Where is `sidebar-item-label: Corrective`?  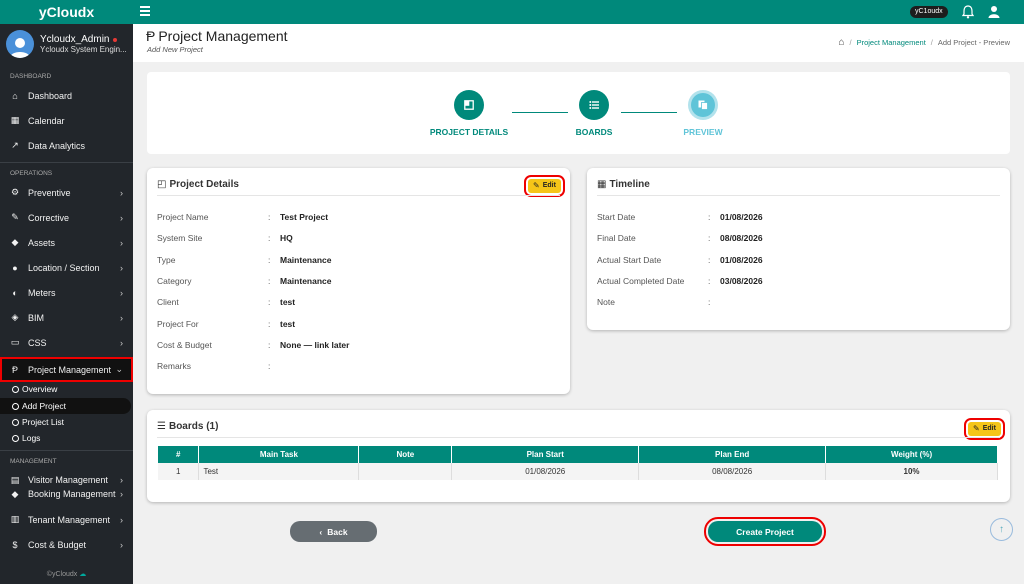 sidebar-item-label: Corrective is located at coordinates (49, 217).